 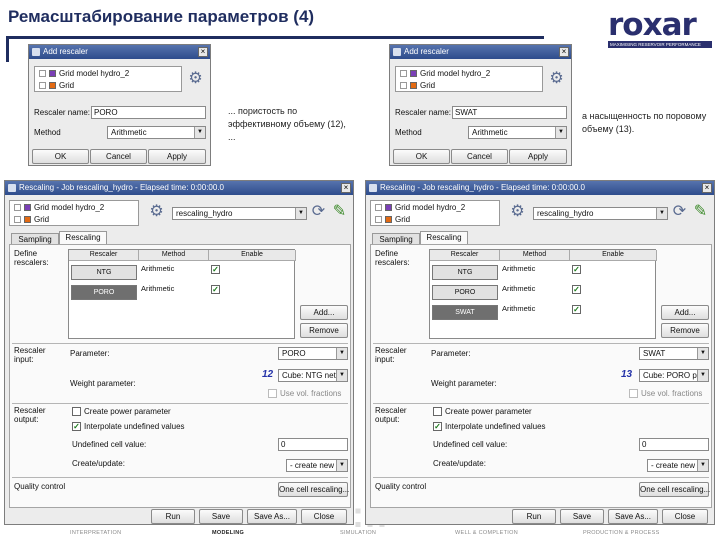 I want to click on weight-parameter-select: Cube: NTG net ▼, so click(x=313, y=375).